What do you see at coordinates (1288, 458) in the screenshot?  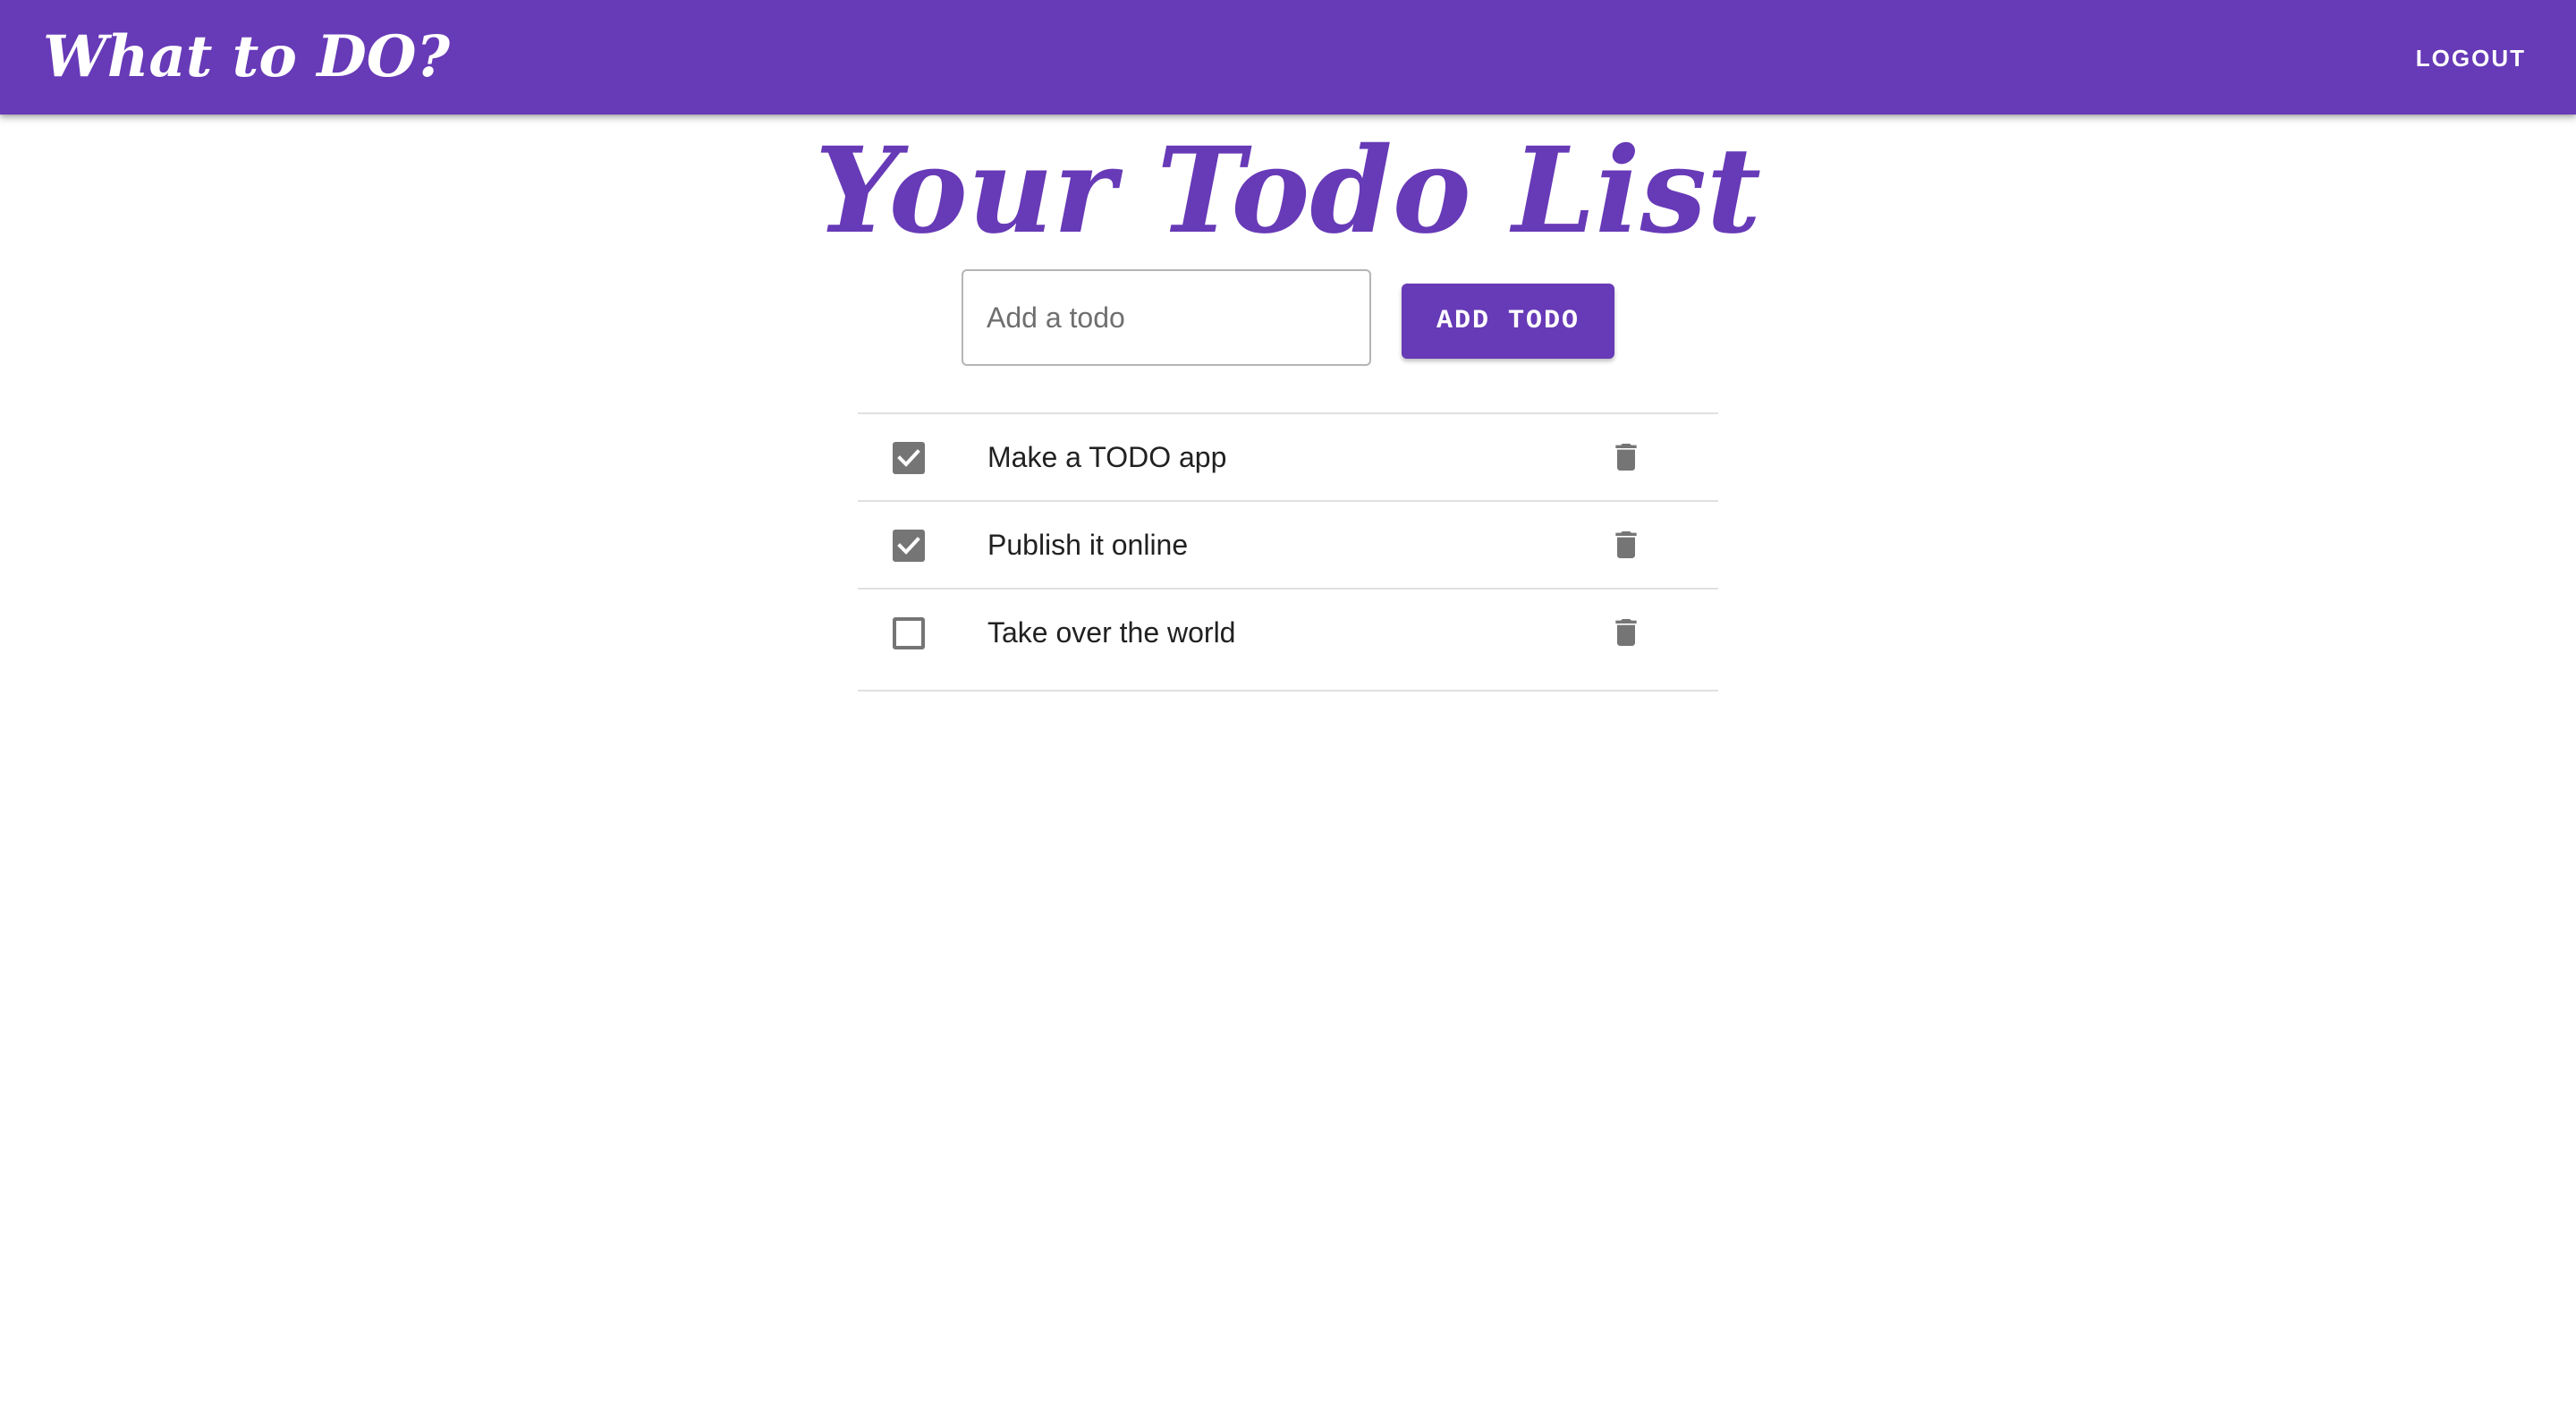 I see `todo-item: Make a TODO app` at bounding box center [1288, 458].